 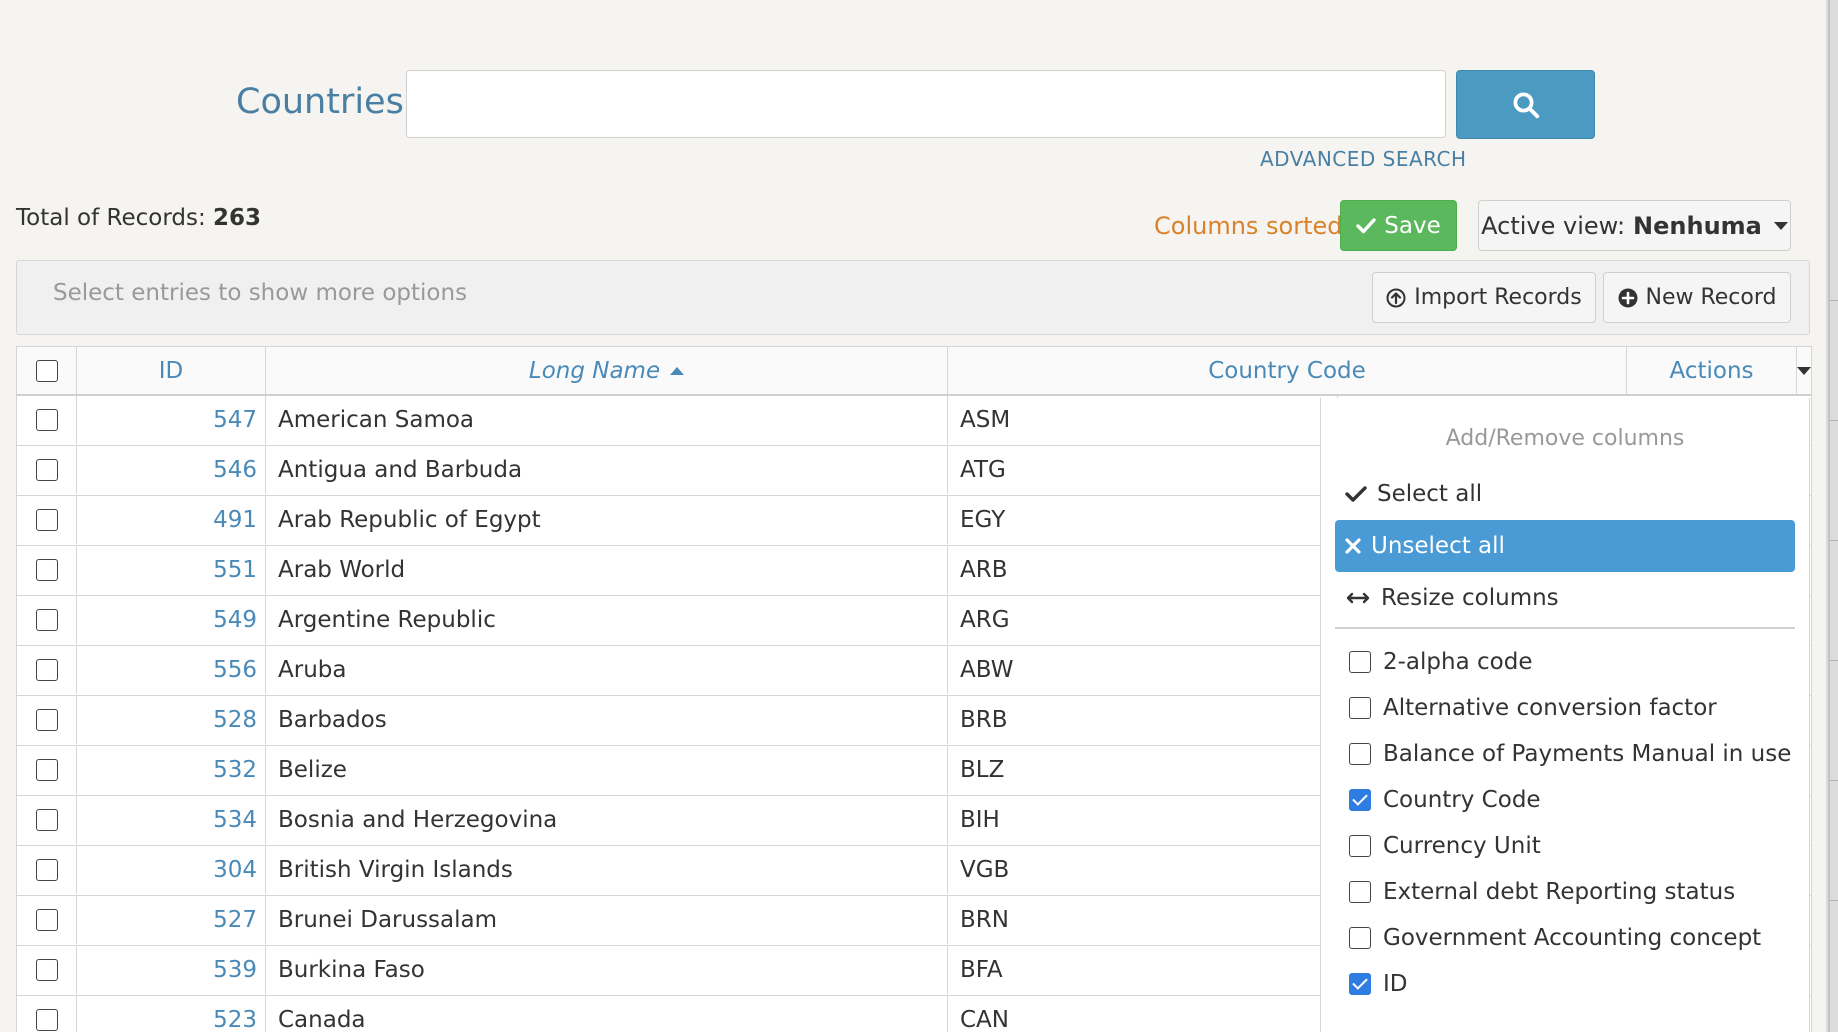 What do you see at coordinates (1565, 438) in the screenshot?
I see `column-chooser-heading: Add/Remove columns` at bounding box center [1565, 438].